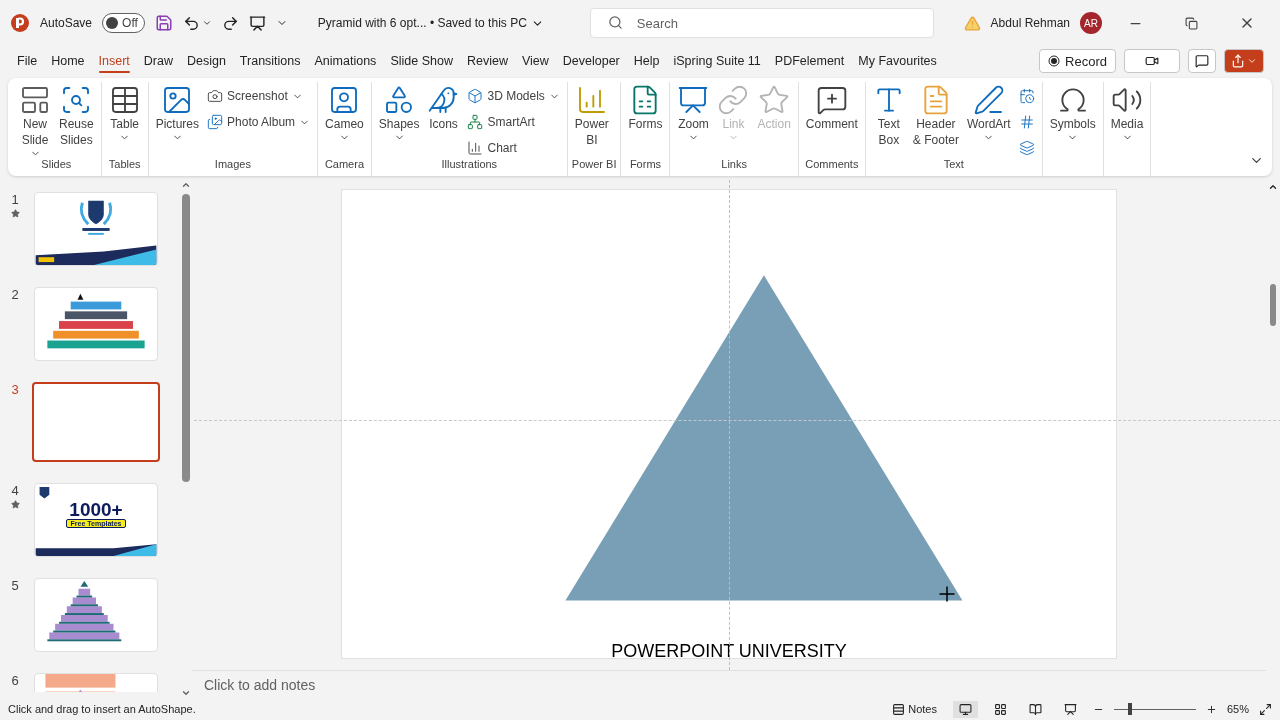 The height and width of the screenshot is (720, 1280). I want to click on ribbon-button: New Slide, so click(35, 121).